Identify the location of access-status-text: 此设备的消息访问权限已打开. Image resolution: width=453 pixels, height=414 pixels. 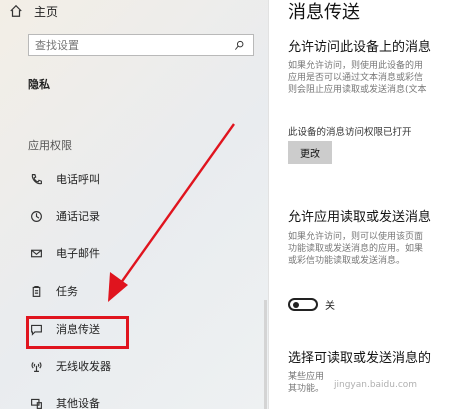
(350, 132).